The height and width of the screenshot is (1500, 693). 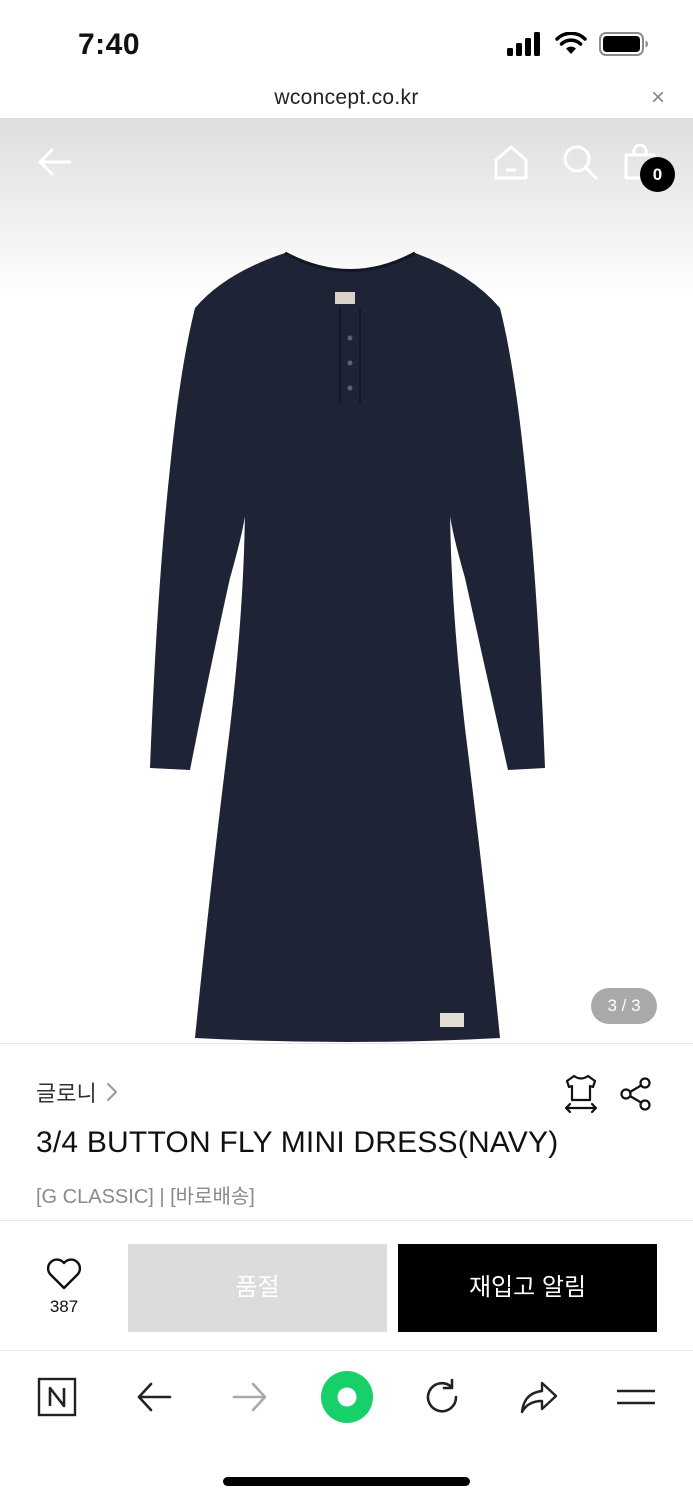 What do you see at coordinates (581, 1094) in the screenshot?
I see `size-guide-icon` at bounding box center [581, 1094].